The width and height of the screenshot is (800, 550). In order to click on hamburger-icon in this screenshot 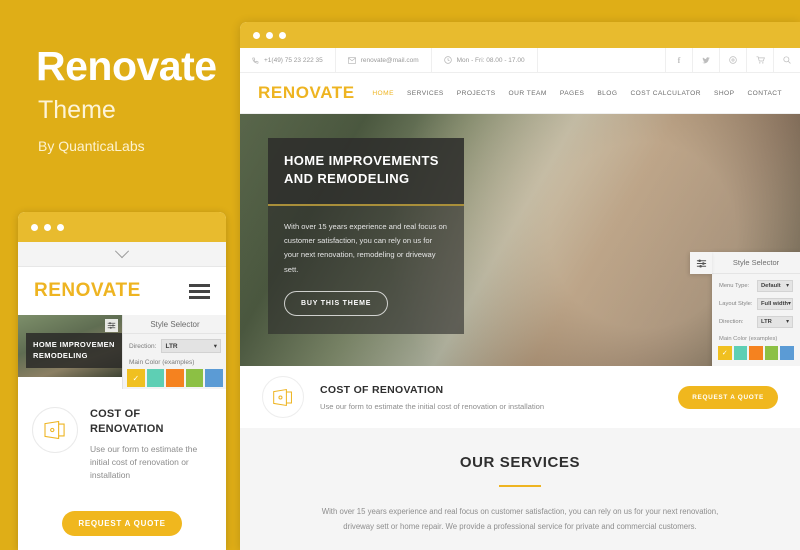, I will do `click(199, 291)`.